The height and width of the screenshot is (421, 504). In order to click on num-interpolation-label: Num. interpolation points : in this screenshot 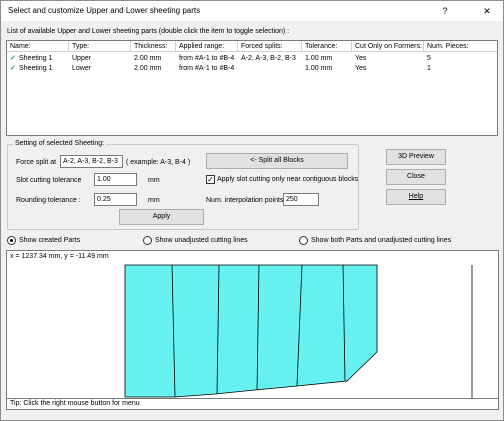, I will do `click(247, 200)`.